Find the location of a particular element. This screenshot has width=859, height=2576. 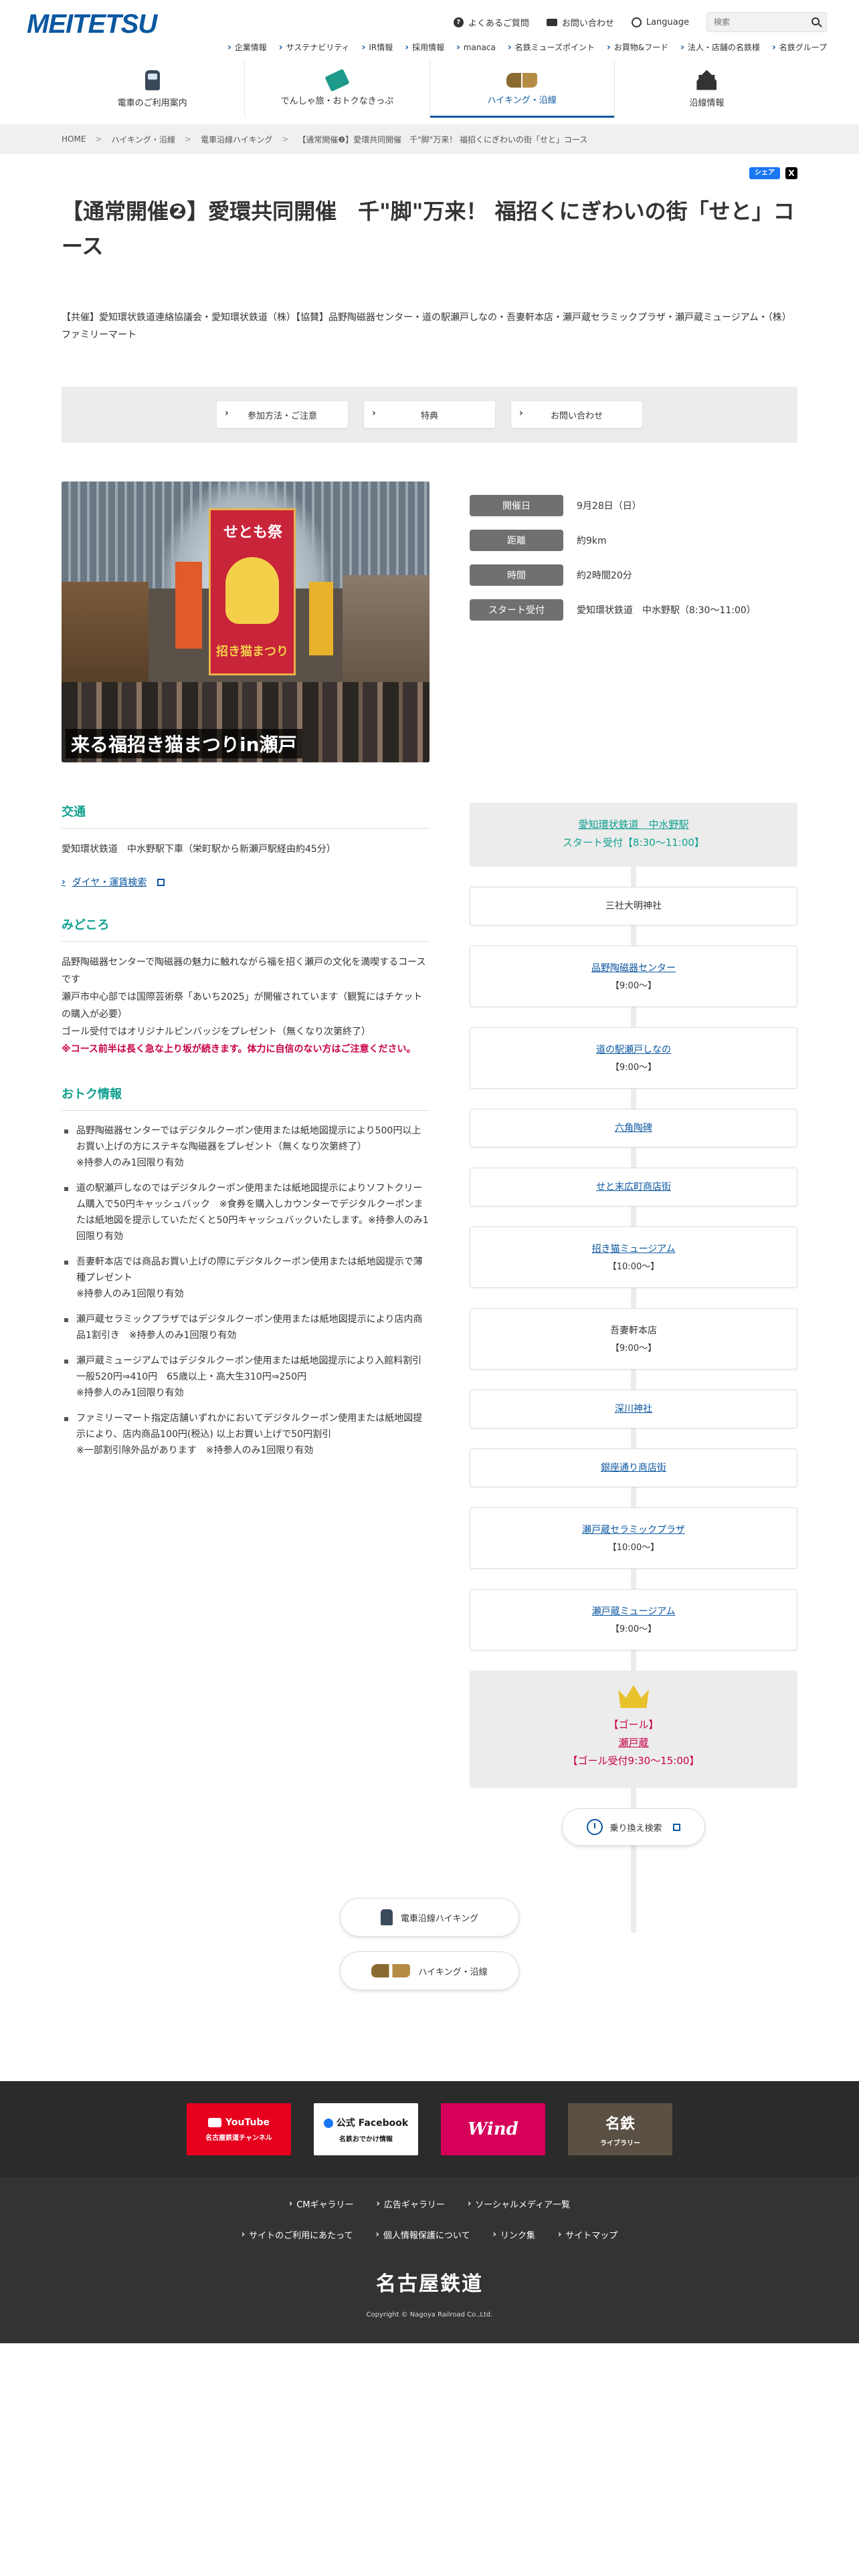

footer-link-ads: 広告ギャラリー is located at coordinates (411, 2204).